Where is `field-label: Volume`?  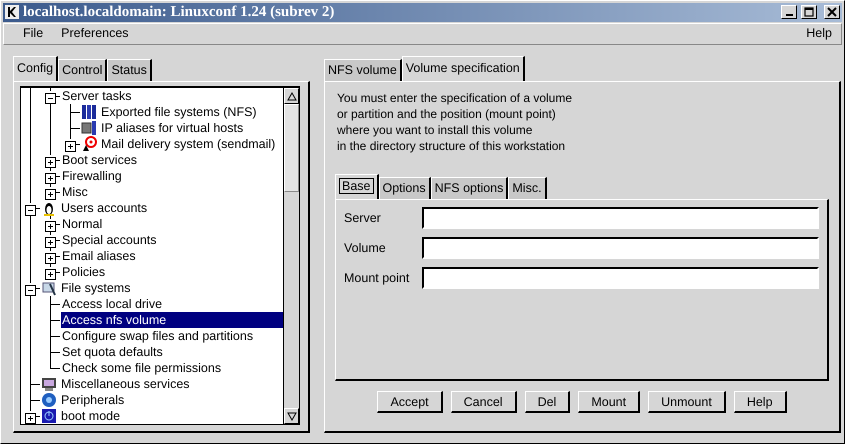 field-label: Volume is located at coordinates (365, 248).